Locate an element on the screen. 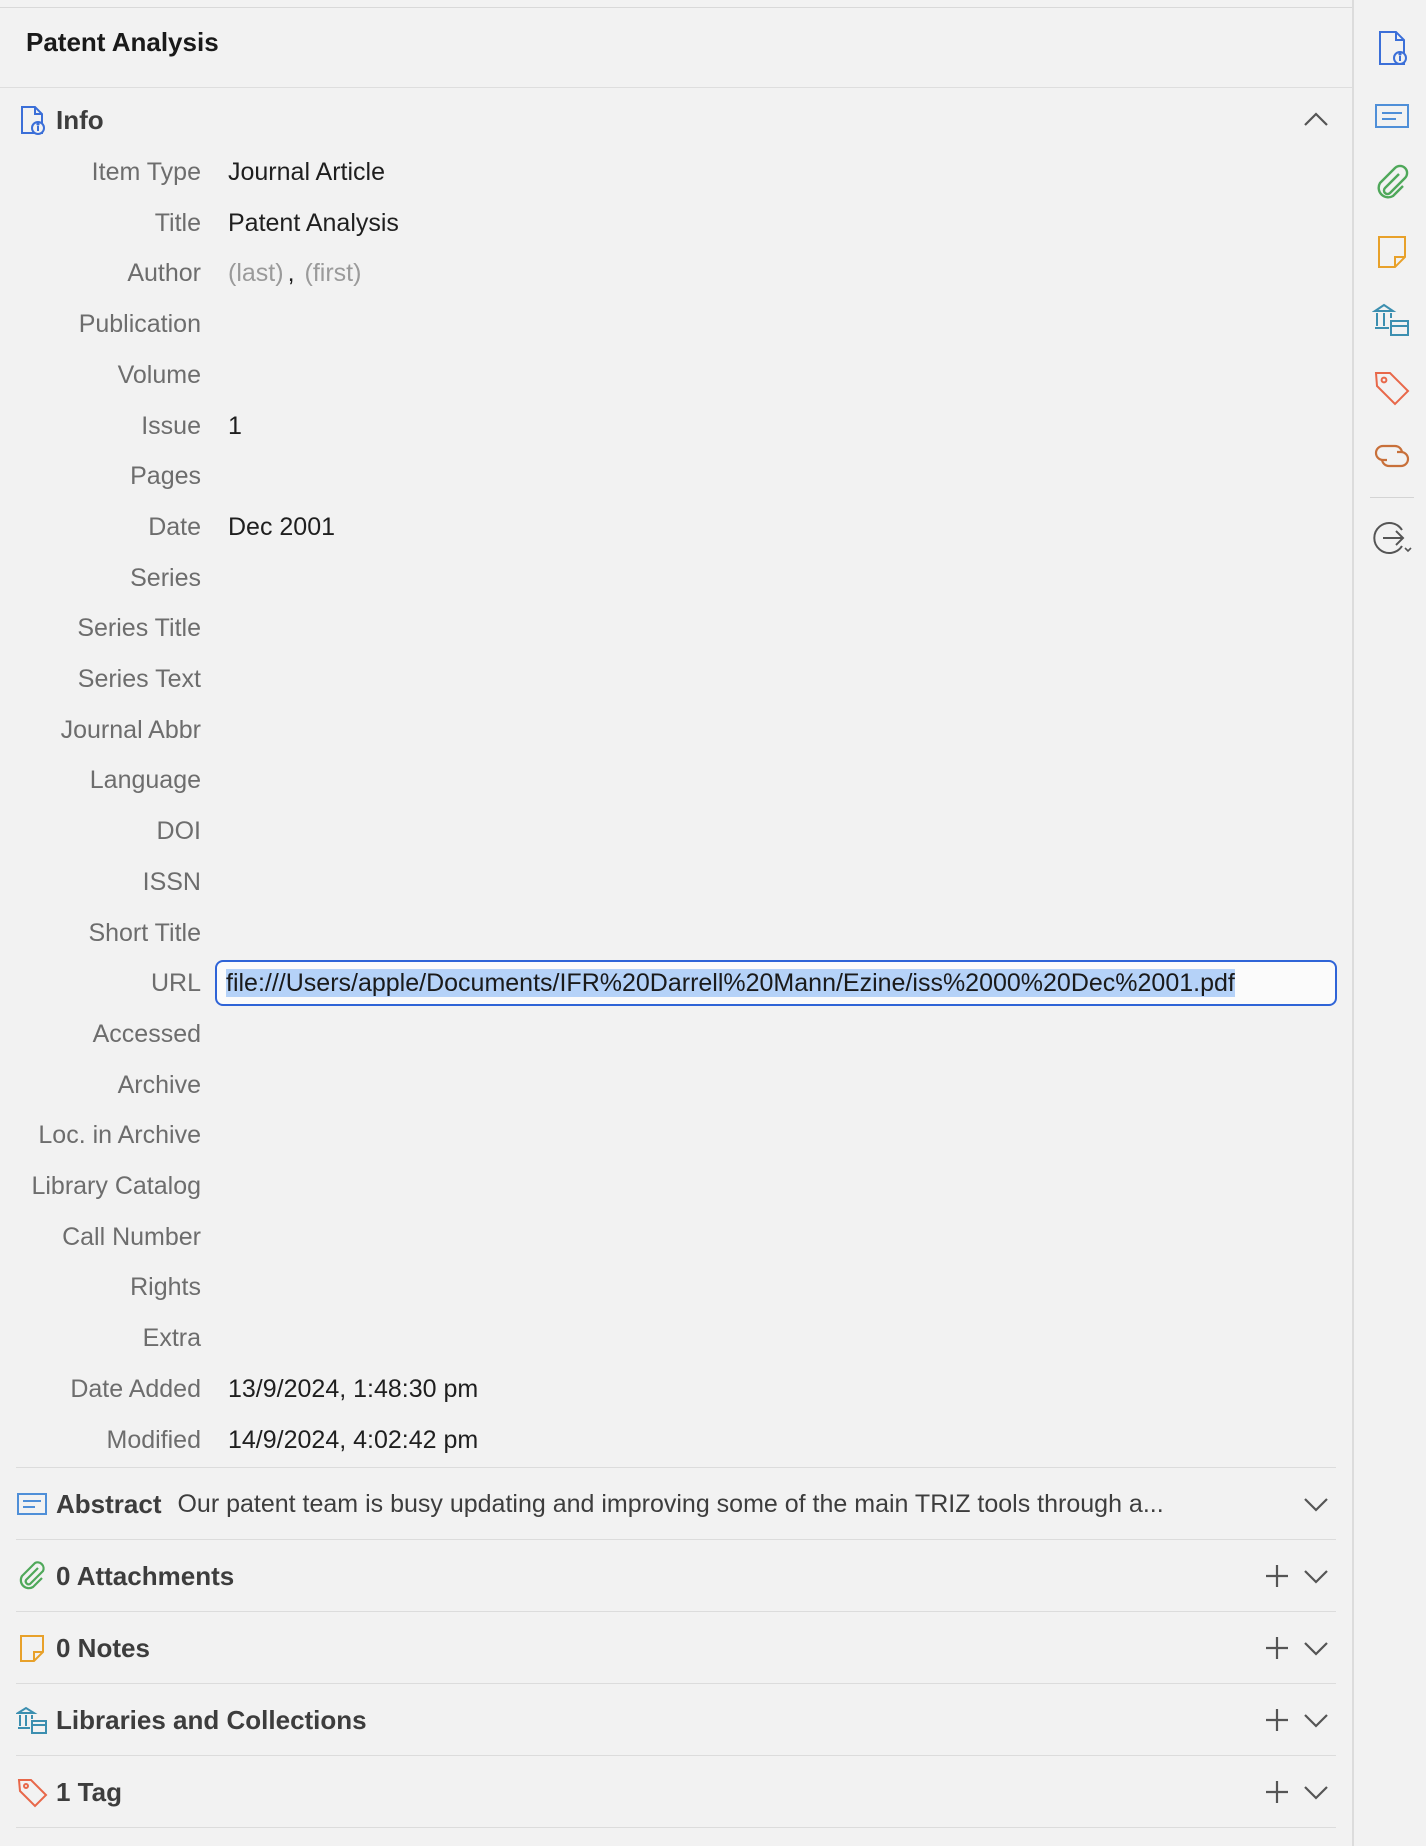  field-label: Pages is located at coordinates (165, 476).